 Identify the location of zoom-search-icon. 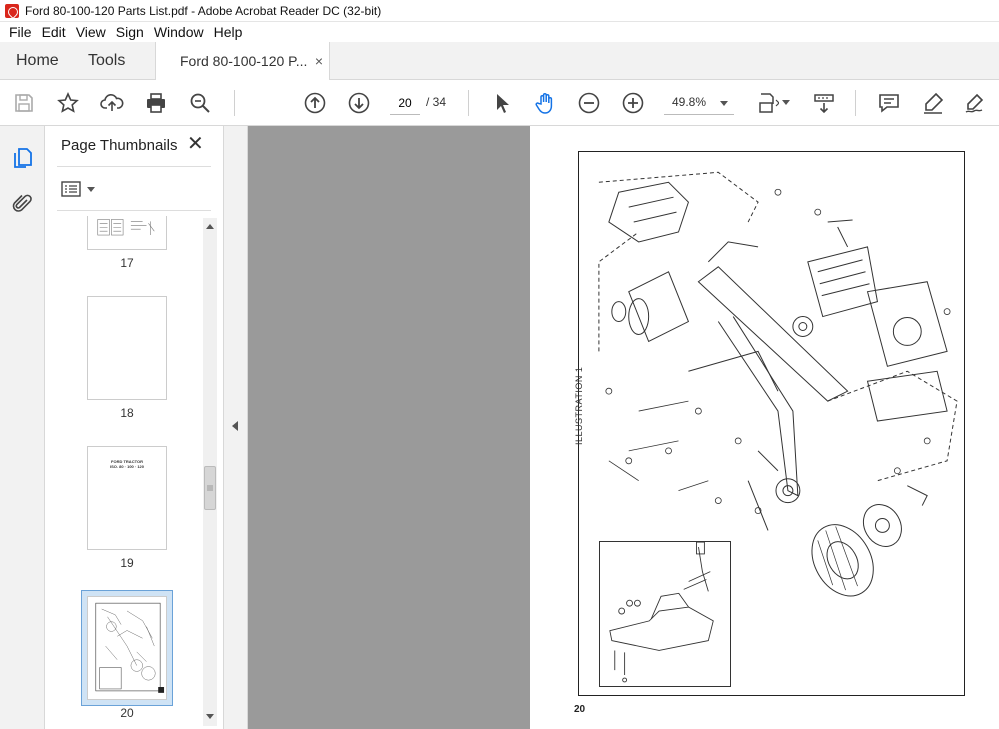
(200, 103).